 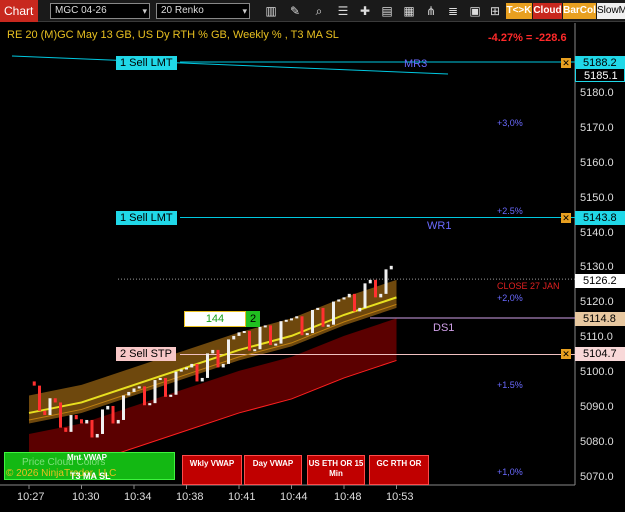 I want to click on x-tick-label: 10:38, so click(x=190, y=497).